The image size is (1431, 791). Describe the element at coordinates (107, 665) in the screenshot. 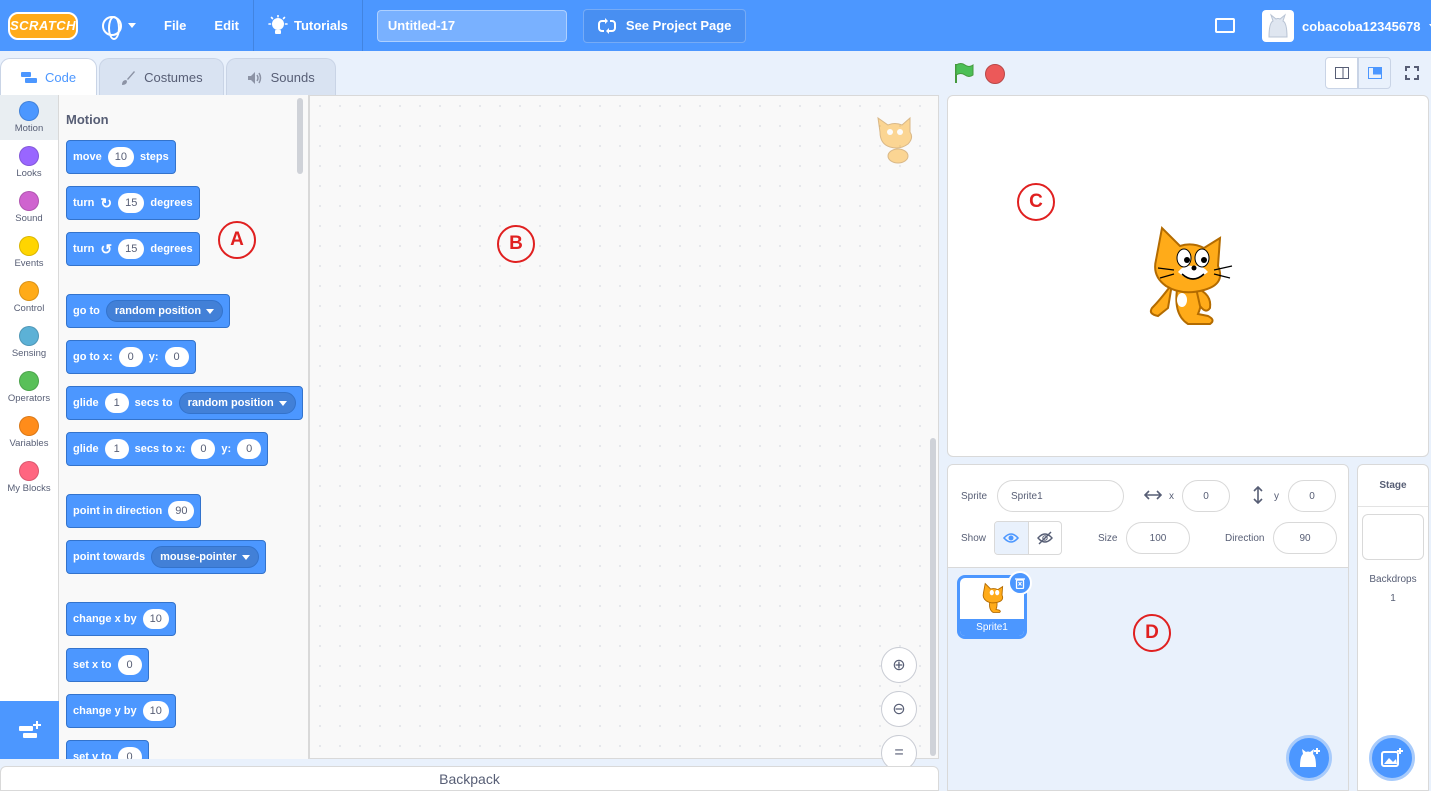

I see `block-set-x: set x to 0` at that location.